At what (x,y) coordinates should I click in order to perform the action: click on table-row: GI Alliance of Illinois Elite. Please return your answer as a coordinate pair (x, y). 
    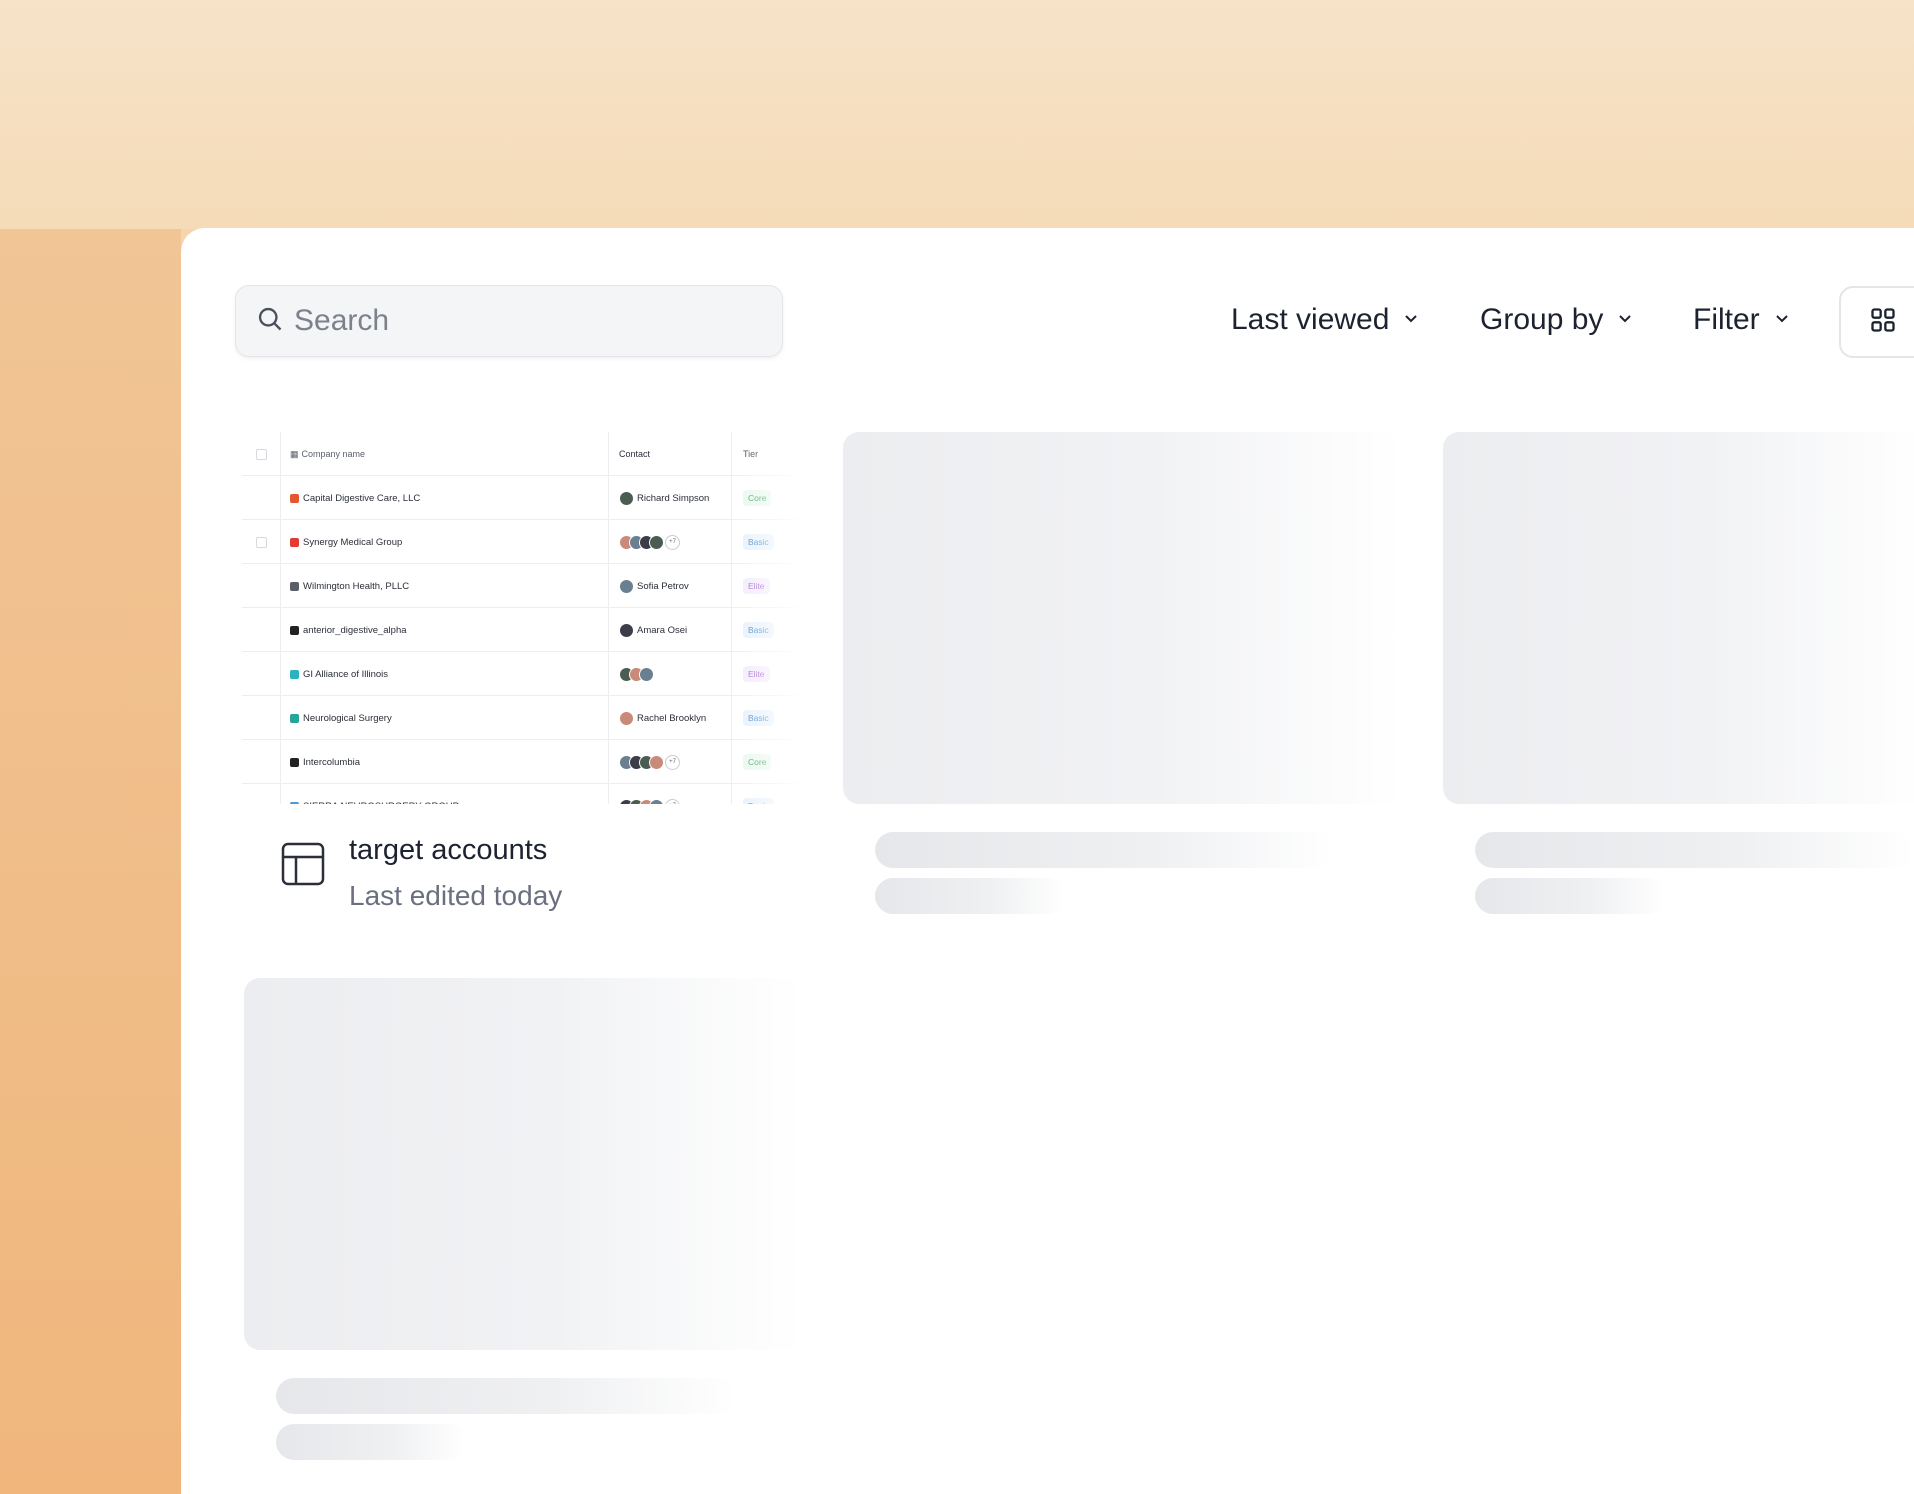
    Looking at the image, I should click on (520, 674).